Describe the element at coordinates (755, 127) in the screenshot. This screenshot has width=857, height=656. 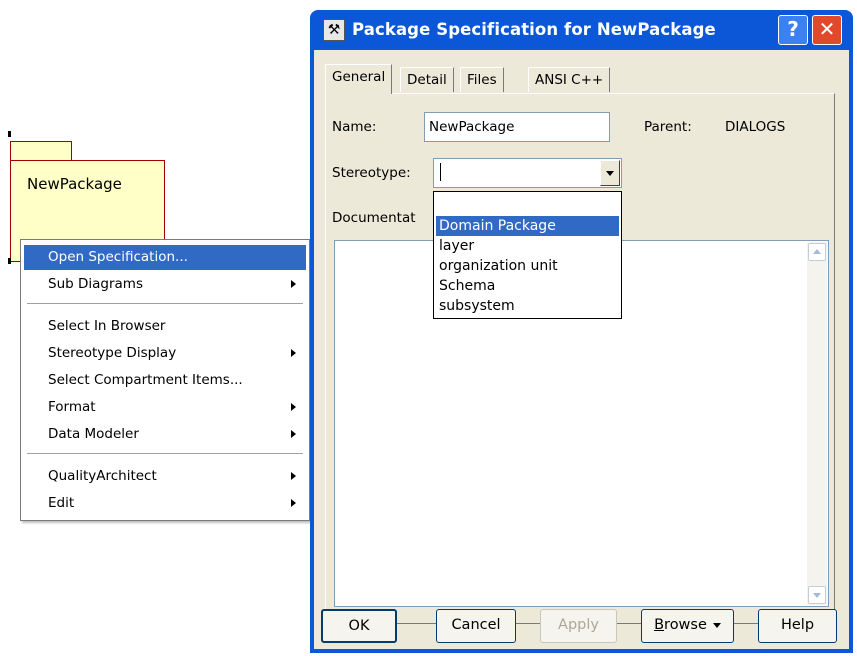
I see `parent-value: DIALOGS` at that location.